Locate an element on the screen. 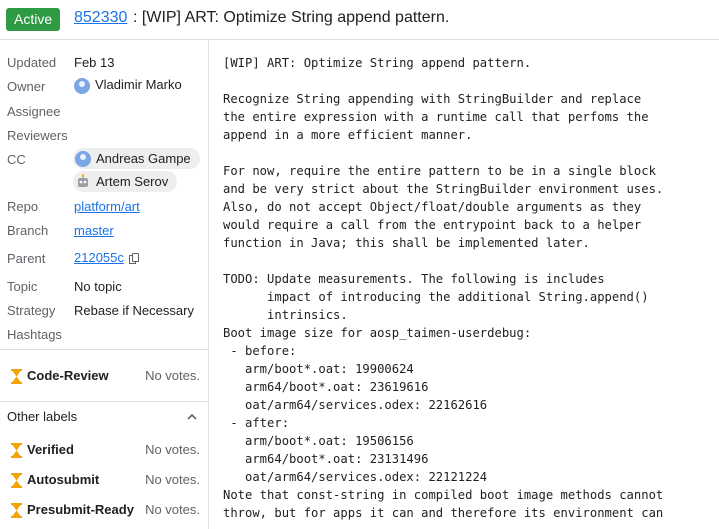 Image resolution: width=719 pixels, height=529 pixels. topic-value: No topic is located at coordinates (98, 286).